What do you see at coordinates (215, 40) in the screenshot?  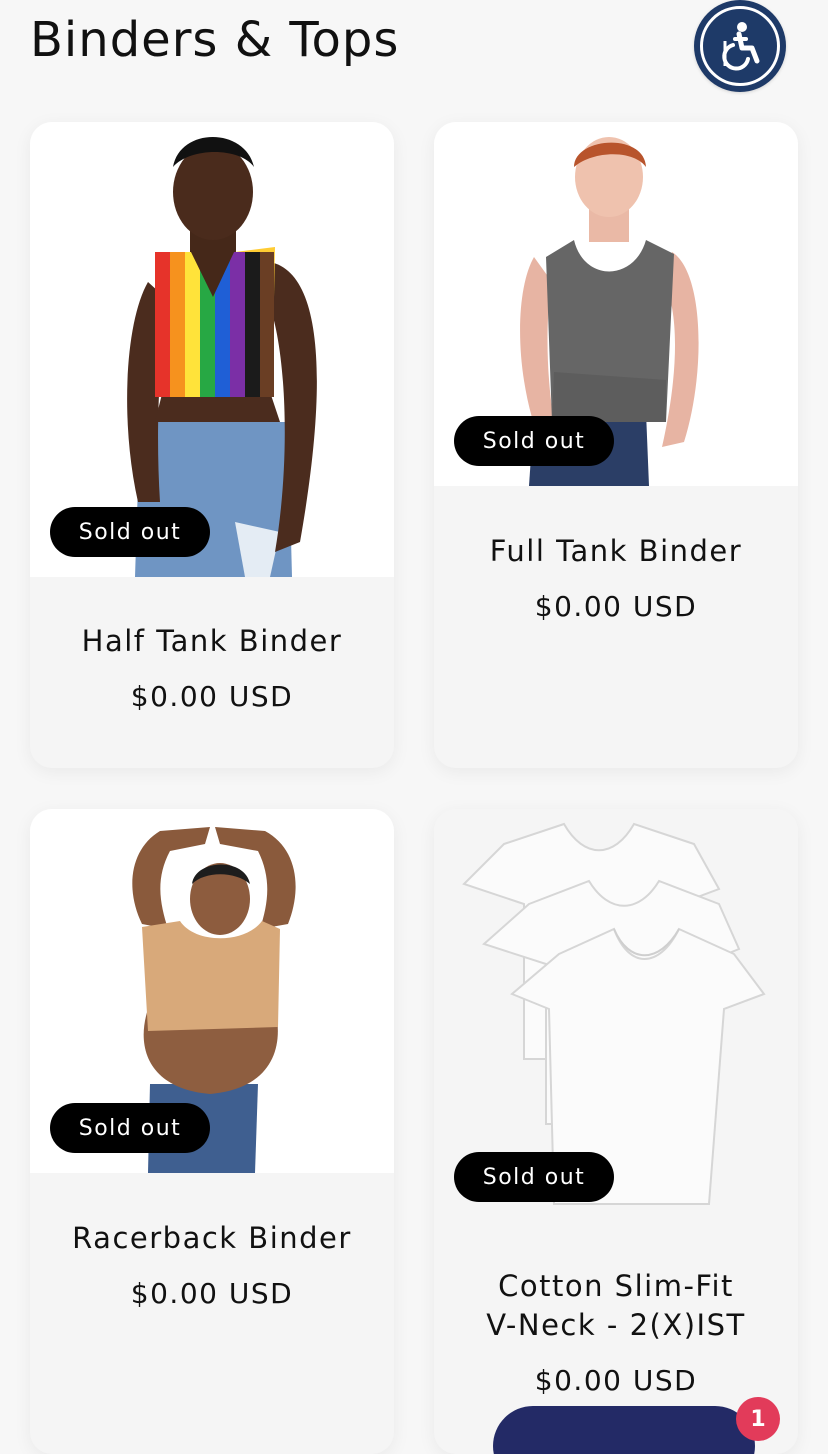 I see `page-title: Binders & Tops` at bounding box center [215, 40].